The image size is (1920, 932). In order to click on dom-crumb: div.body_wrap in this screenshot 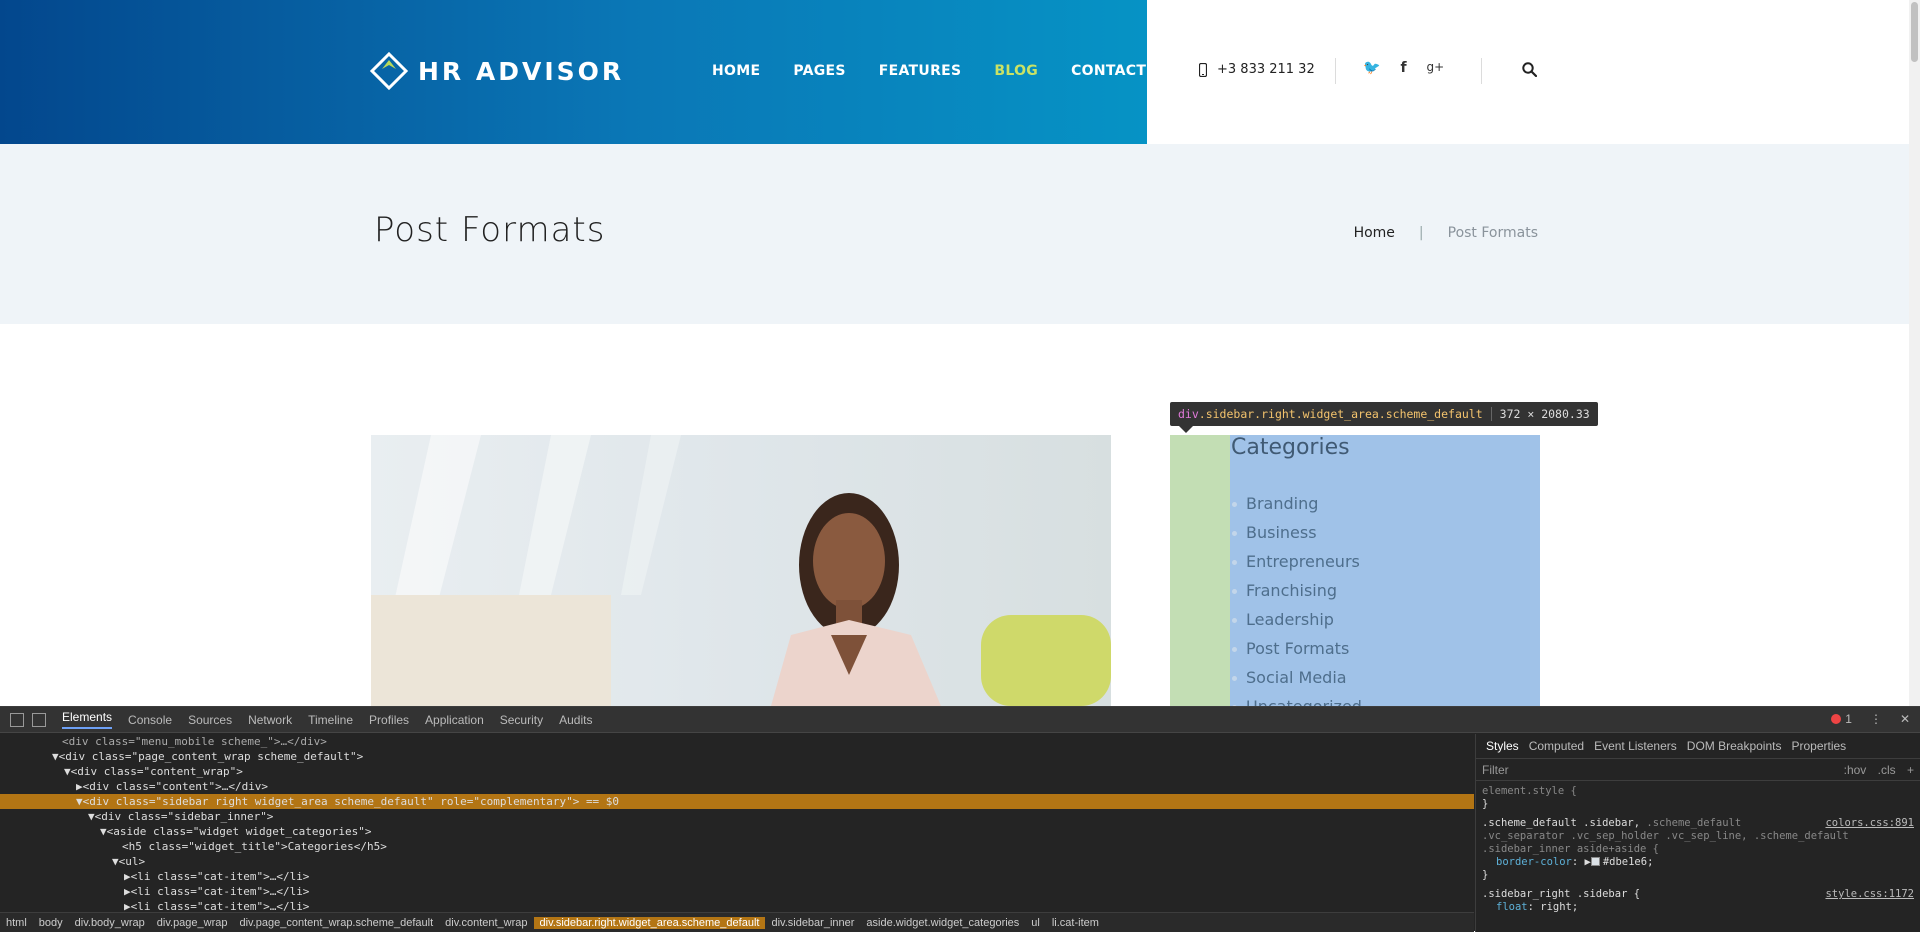, I will do `click(110, 923)`.